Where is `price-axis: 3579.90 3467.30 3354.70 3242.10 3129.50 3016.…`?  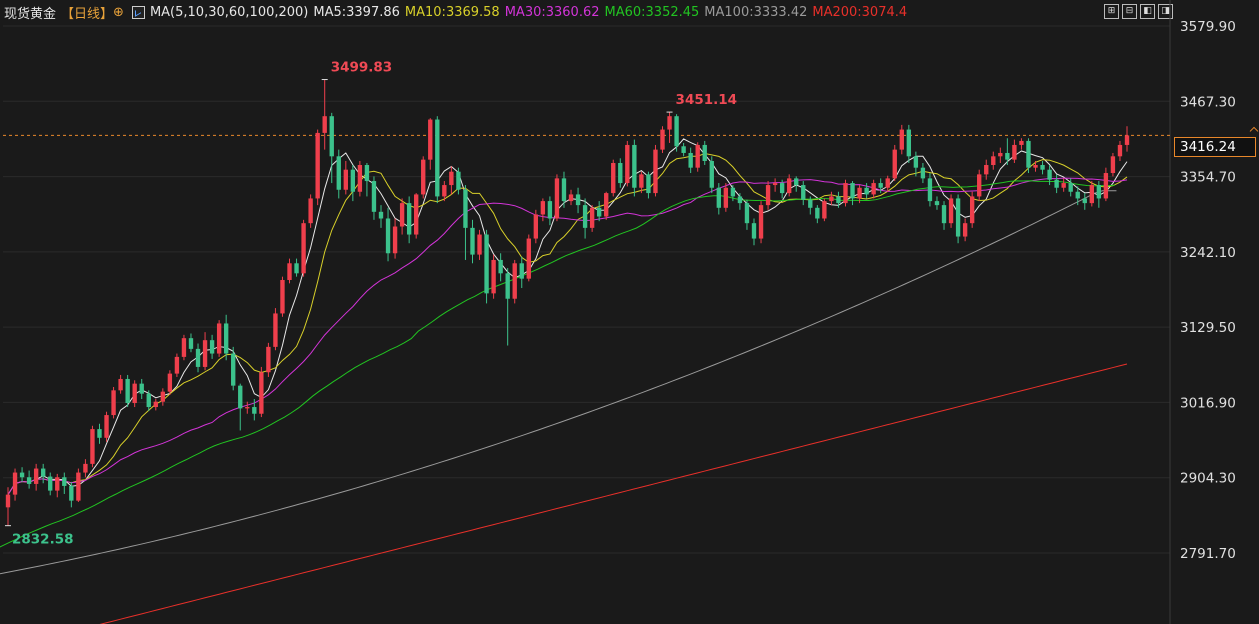 price-axis: 3579.90 3467.30 3354.70 3242.10 3129.50 3016.… is located at coordinates (1208, 290).